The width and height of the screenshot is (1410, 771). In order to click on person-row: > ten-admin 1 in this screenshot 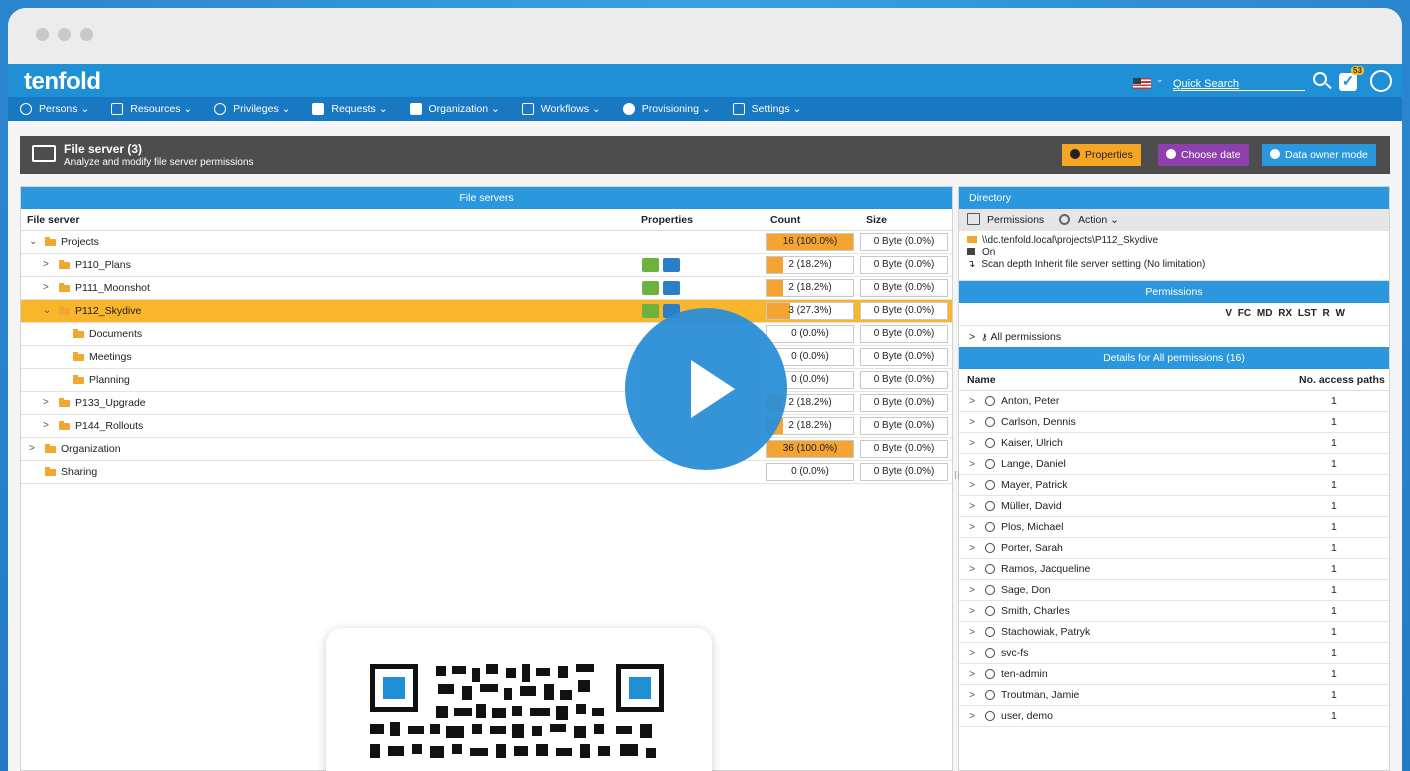, I will do `click(1174, 674)`.